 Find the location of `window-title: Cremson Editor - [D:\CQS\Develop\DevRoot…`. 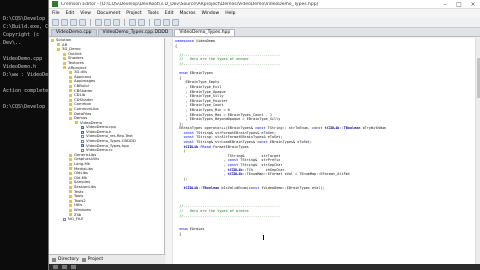

window-title: Cremson Editor - [D:\CQS\Develop\DevRoot… is located at coordinates (190, 4).